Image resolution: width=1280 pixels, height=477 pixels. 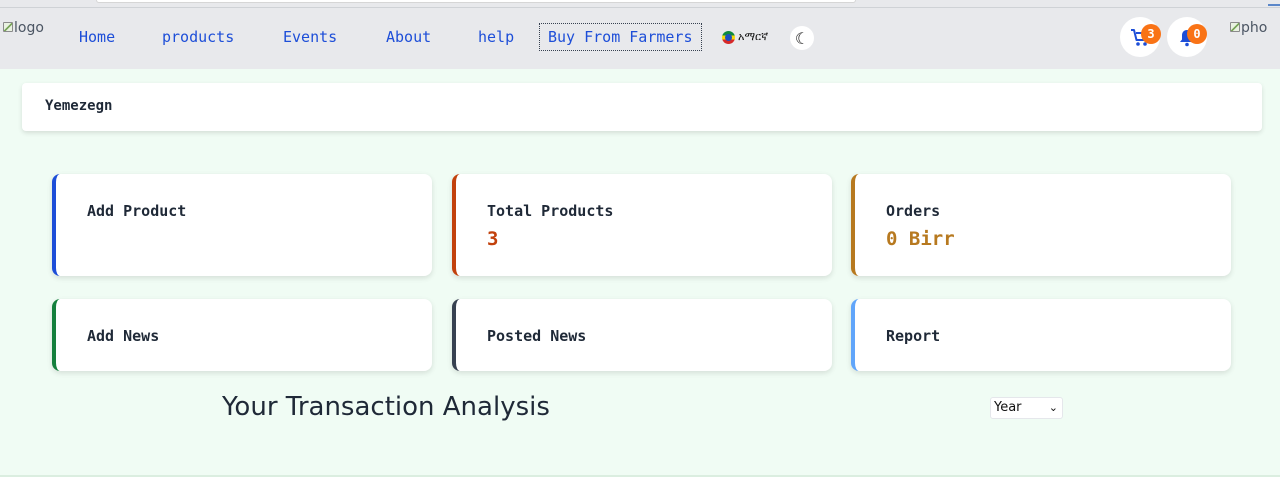 What do you see at coordinates (242, 225) in the screenshot?
I see `add-product-card: Add Product` at bounding box center [242, 225].